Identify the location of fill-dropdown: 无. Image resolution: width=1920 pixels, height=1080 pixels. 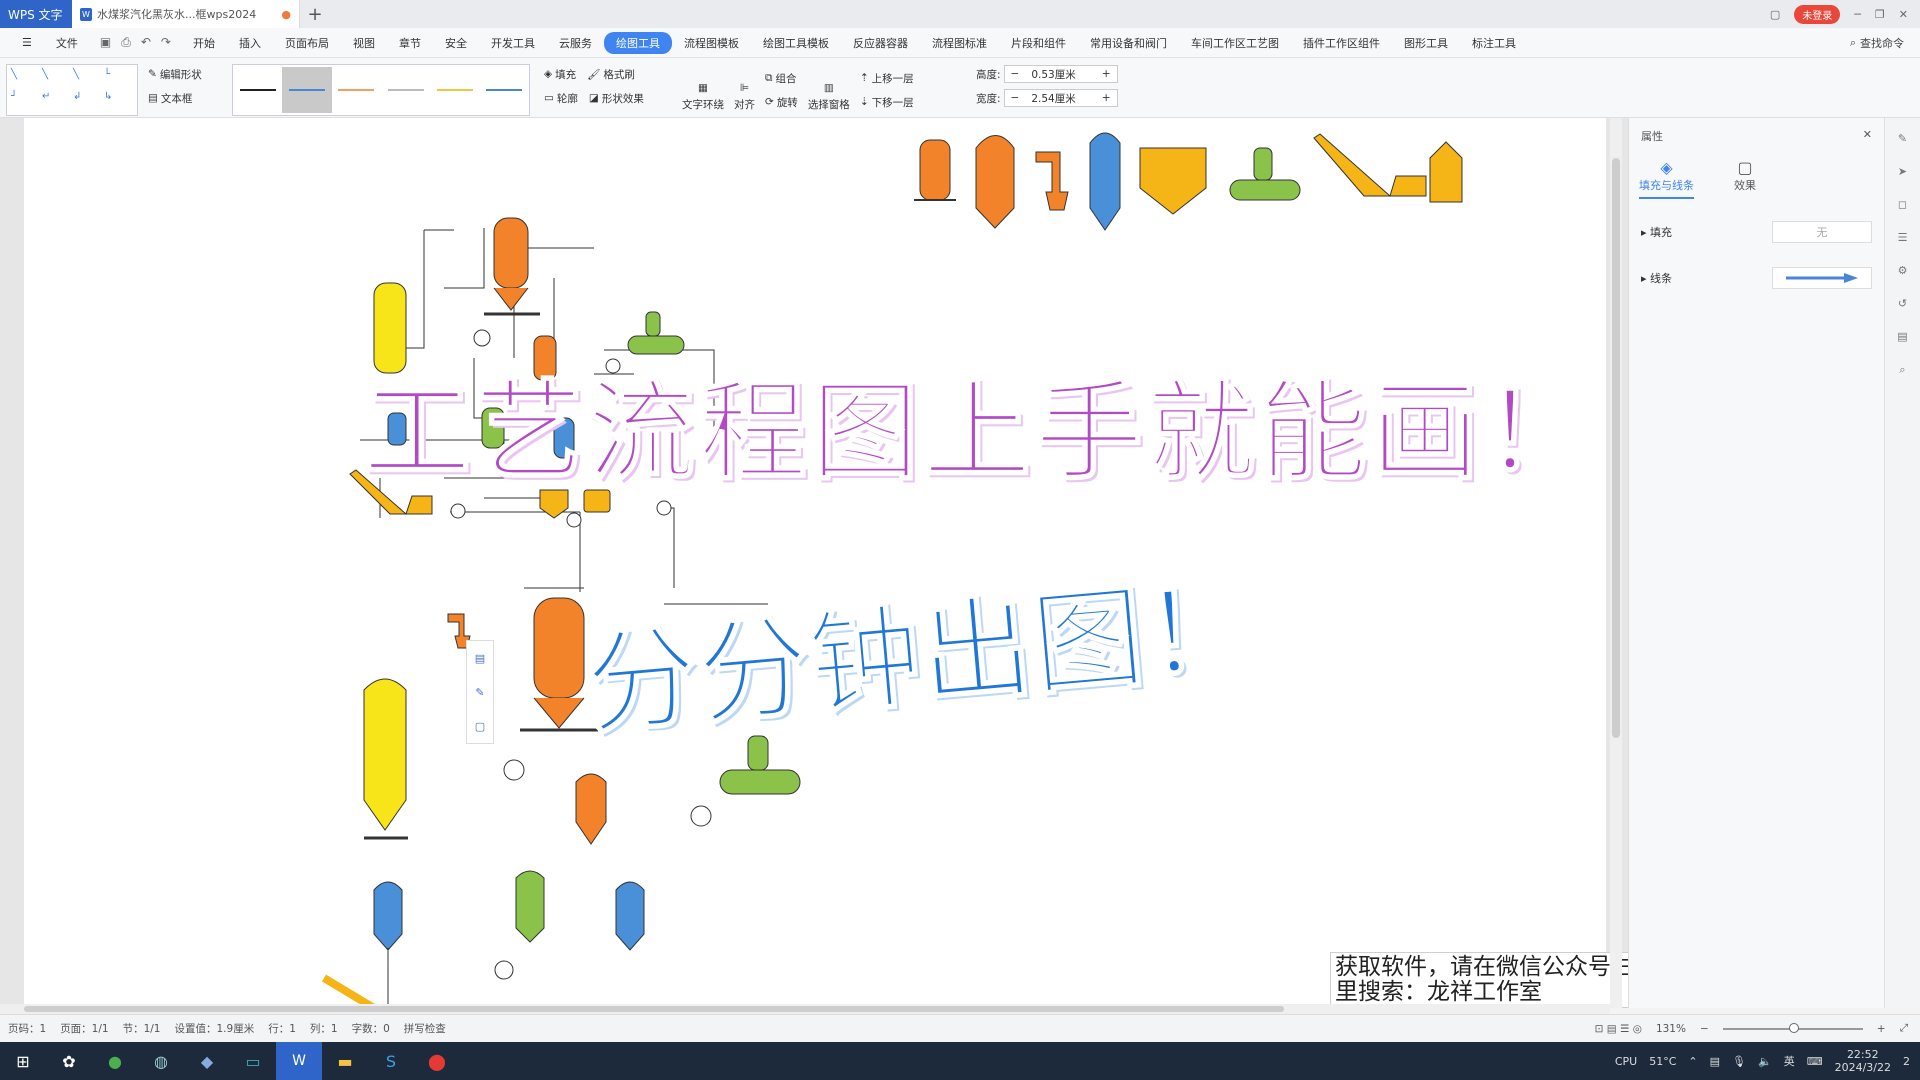
(1822, 232).